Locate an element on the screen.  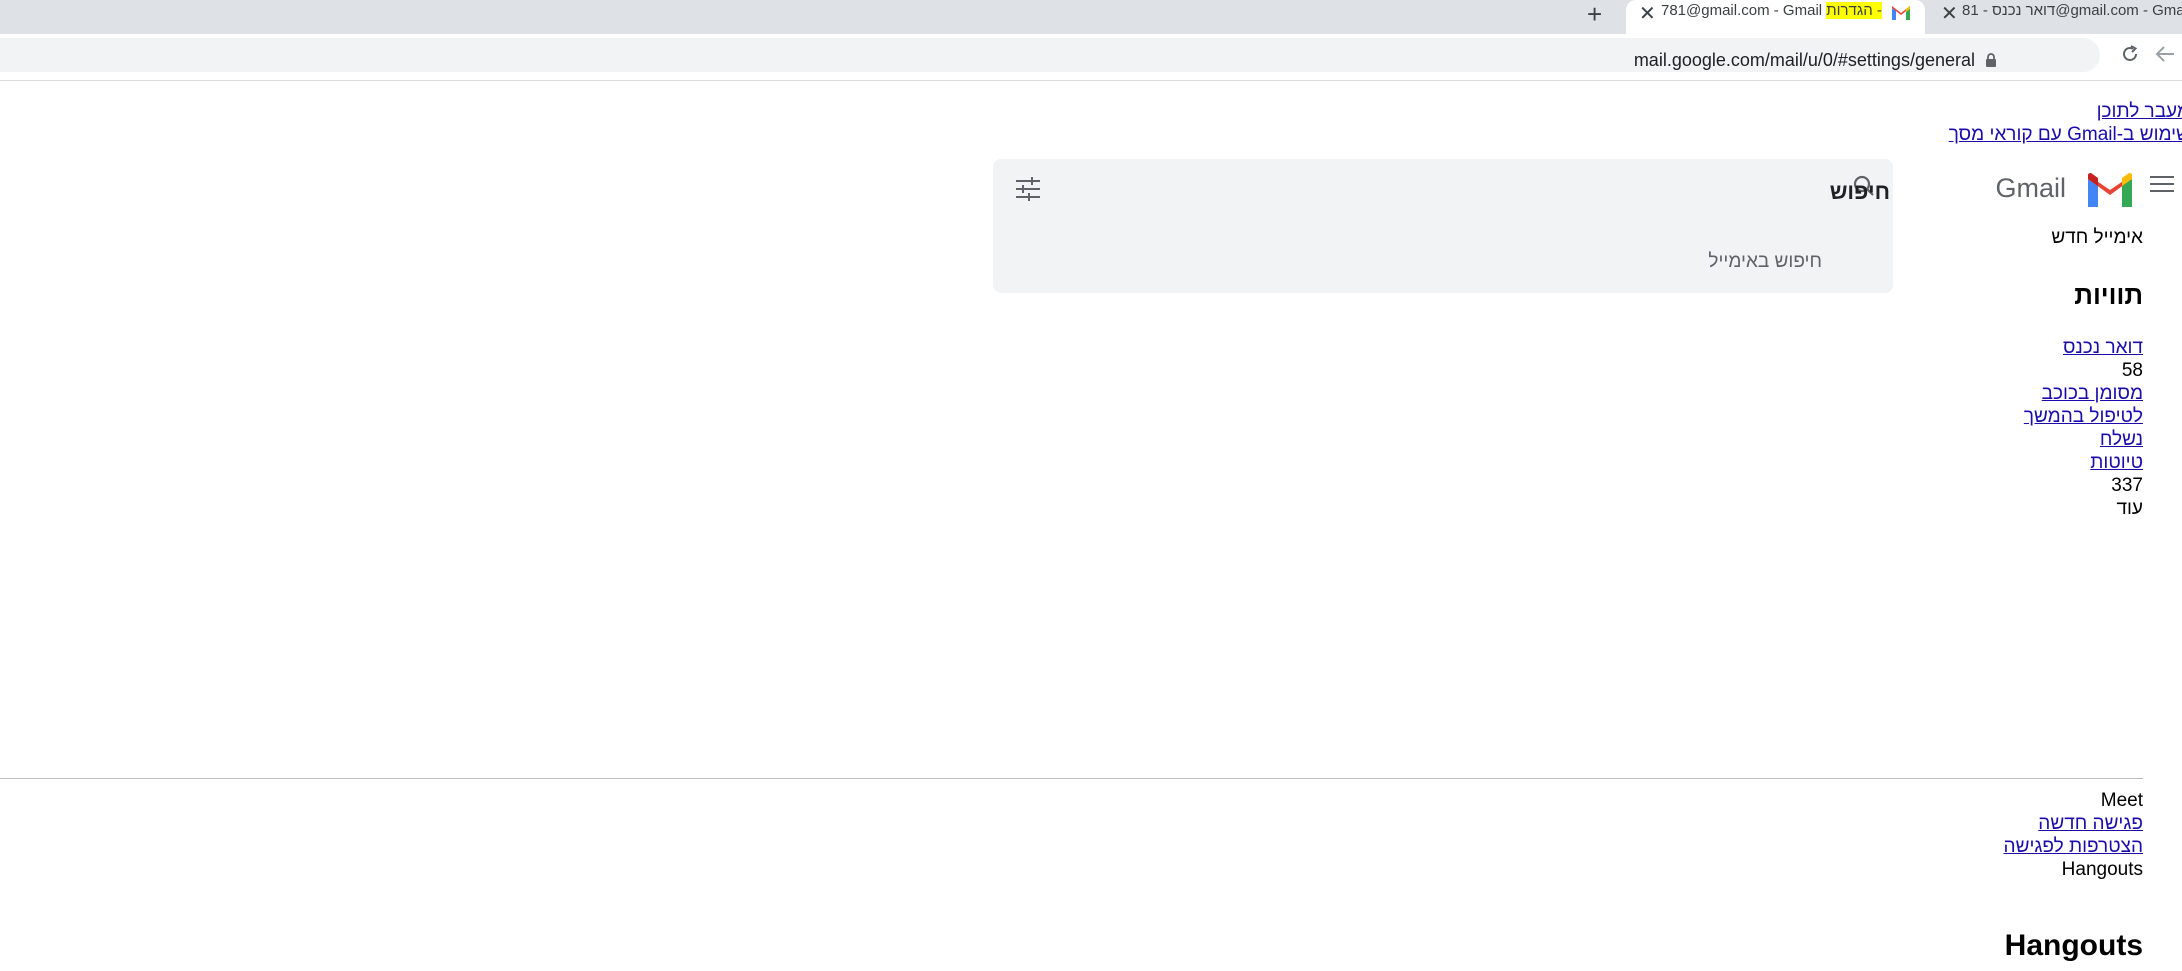
screen-reader-link: שימוש ב-Gmail עם קוראי מסך is located at coordinates (2065, 135).